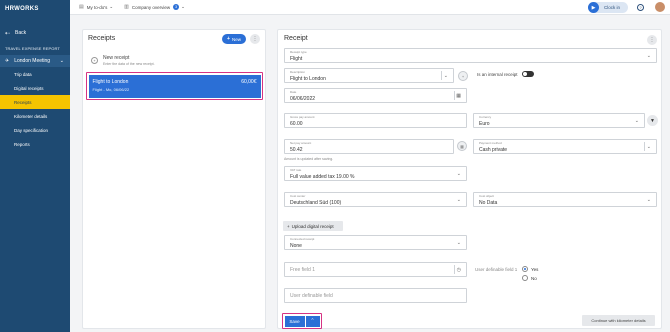 Image resolution: width=670 pixels, height=332 pixels. I want to click on field-value: Flight, so click(296, 59).